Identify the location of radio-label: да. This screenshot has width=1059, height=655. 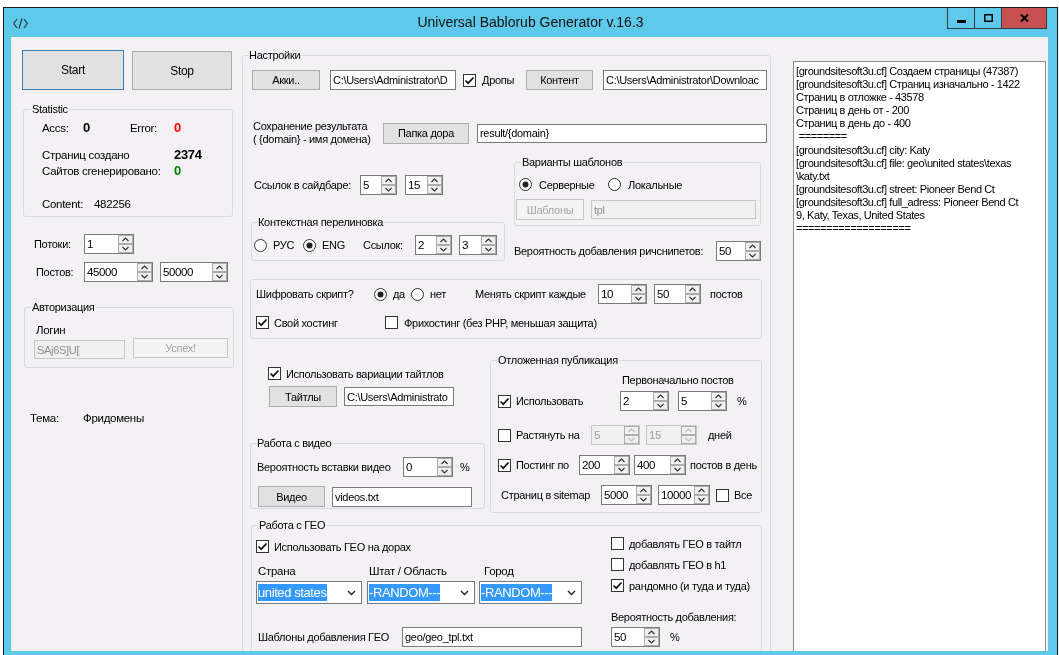
(402, 294).